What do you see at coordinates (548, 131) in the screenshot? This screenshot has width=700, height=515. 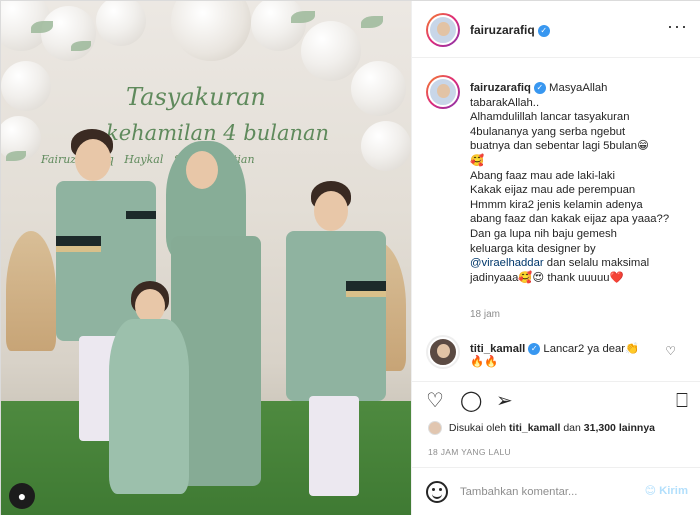 I see `caption-line: 4bulananya yang serba ngebut` at bounding box center [548, 131].